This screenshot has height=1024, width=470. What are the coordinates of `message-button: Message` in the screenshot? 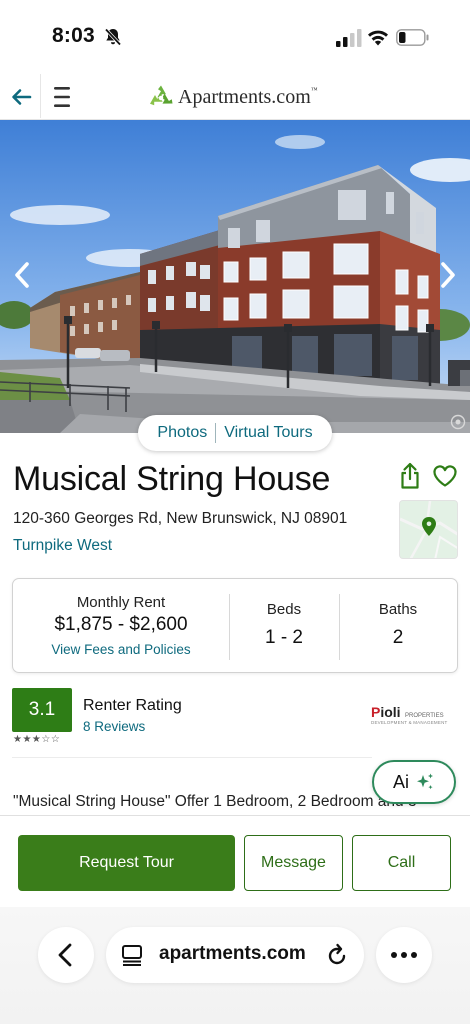 It's located at (293, 863).